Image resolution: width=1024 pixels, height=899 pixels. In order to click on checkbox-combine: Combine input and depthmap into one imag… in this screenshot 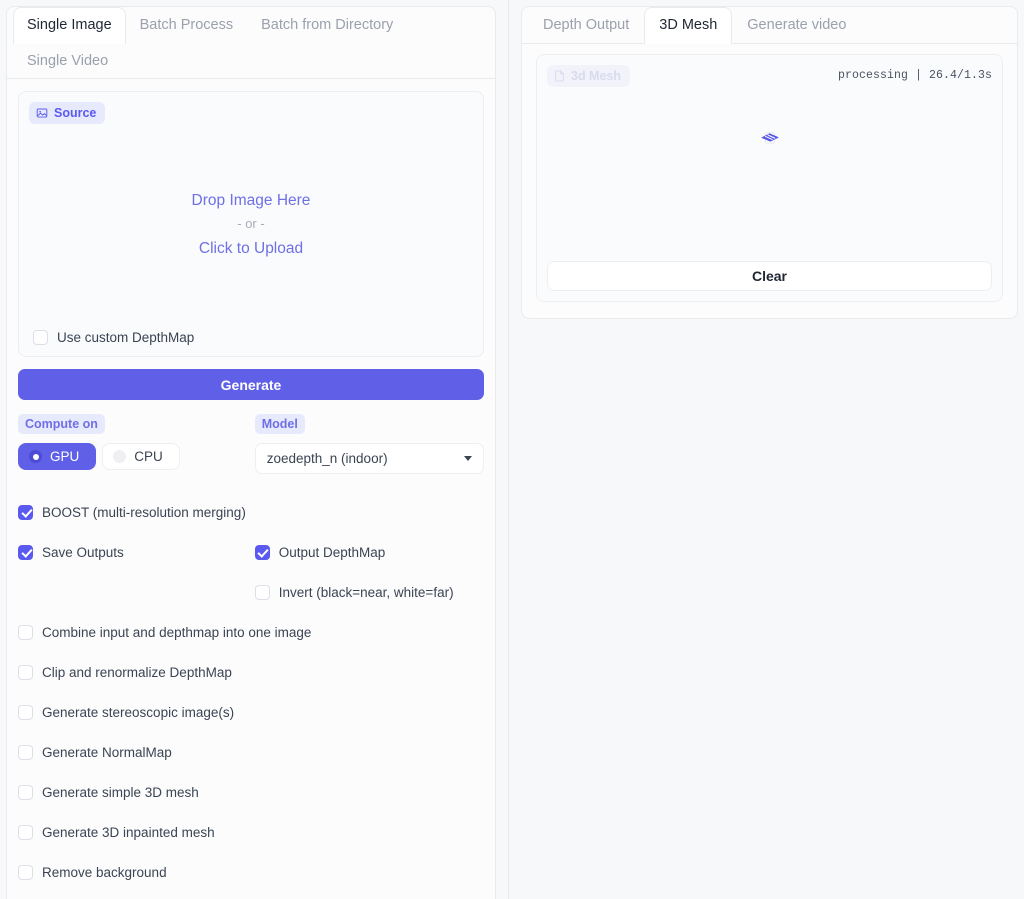, I will do `click(165, 632)`.